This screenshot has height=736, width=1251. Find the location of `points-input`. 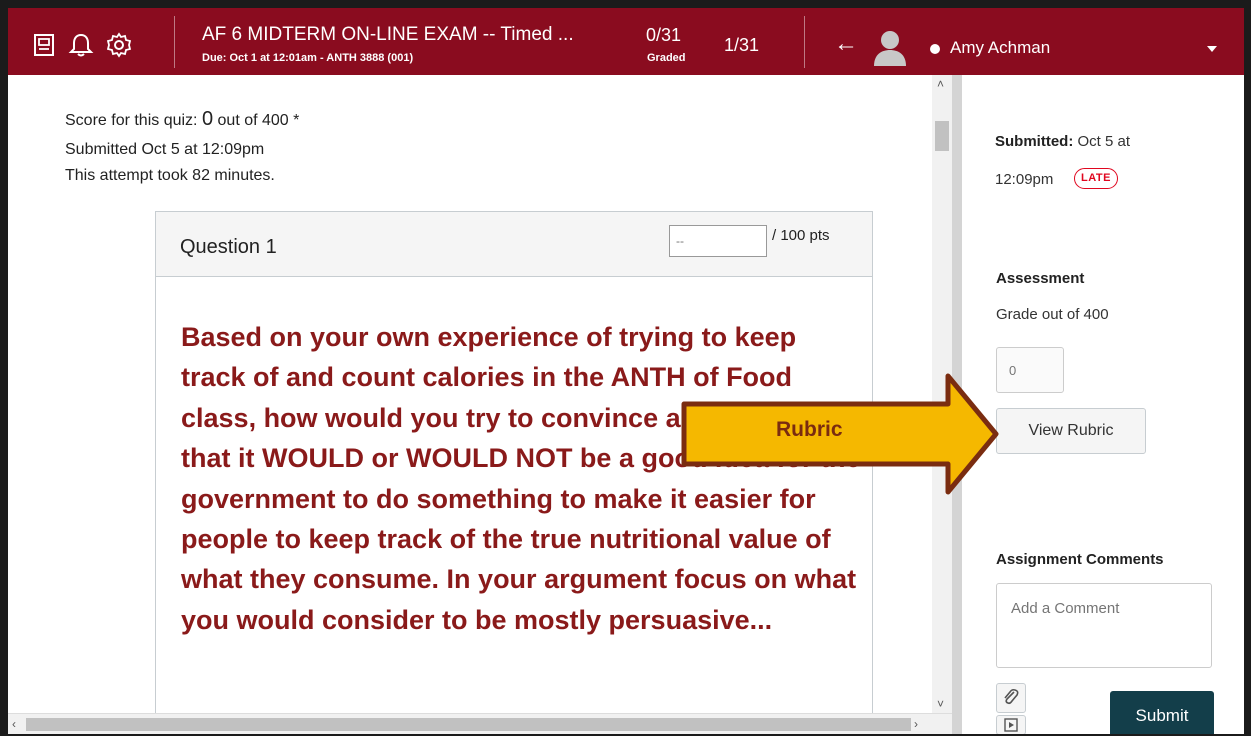

points-input is located at coordinates (718, 241).